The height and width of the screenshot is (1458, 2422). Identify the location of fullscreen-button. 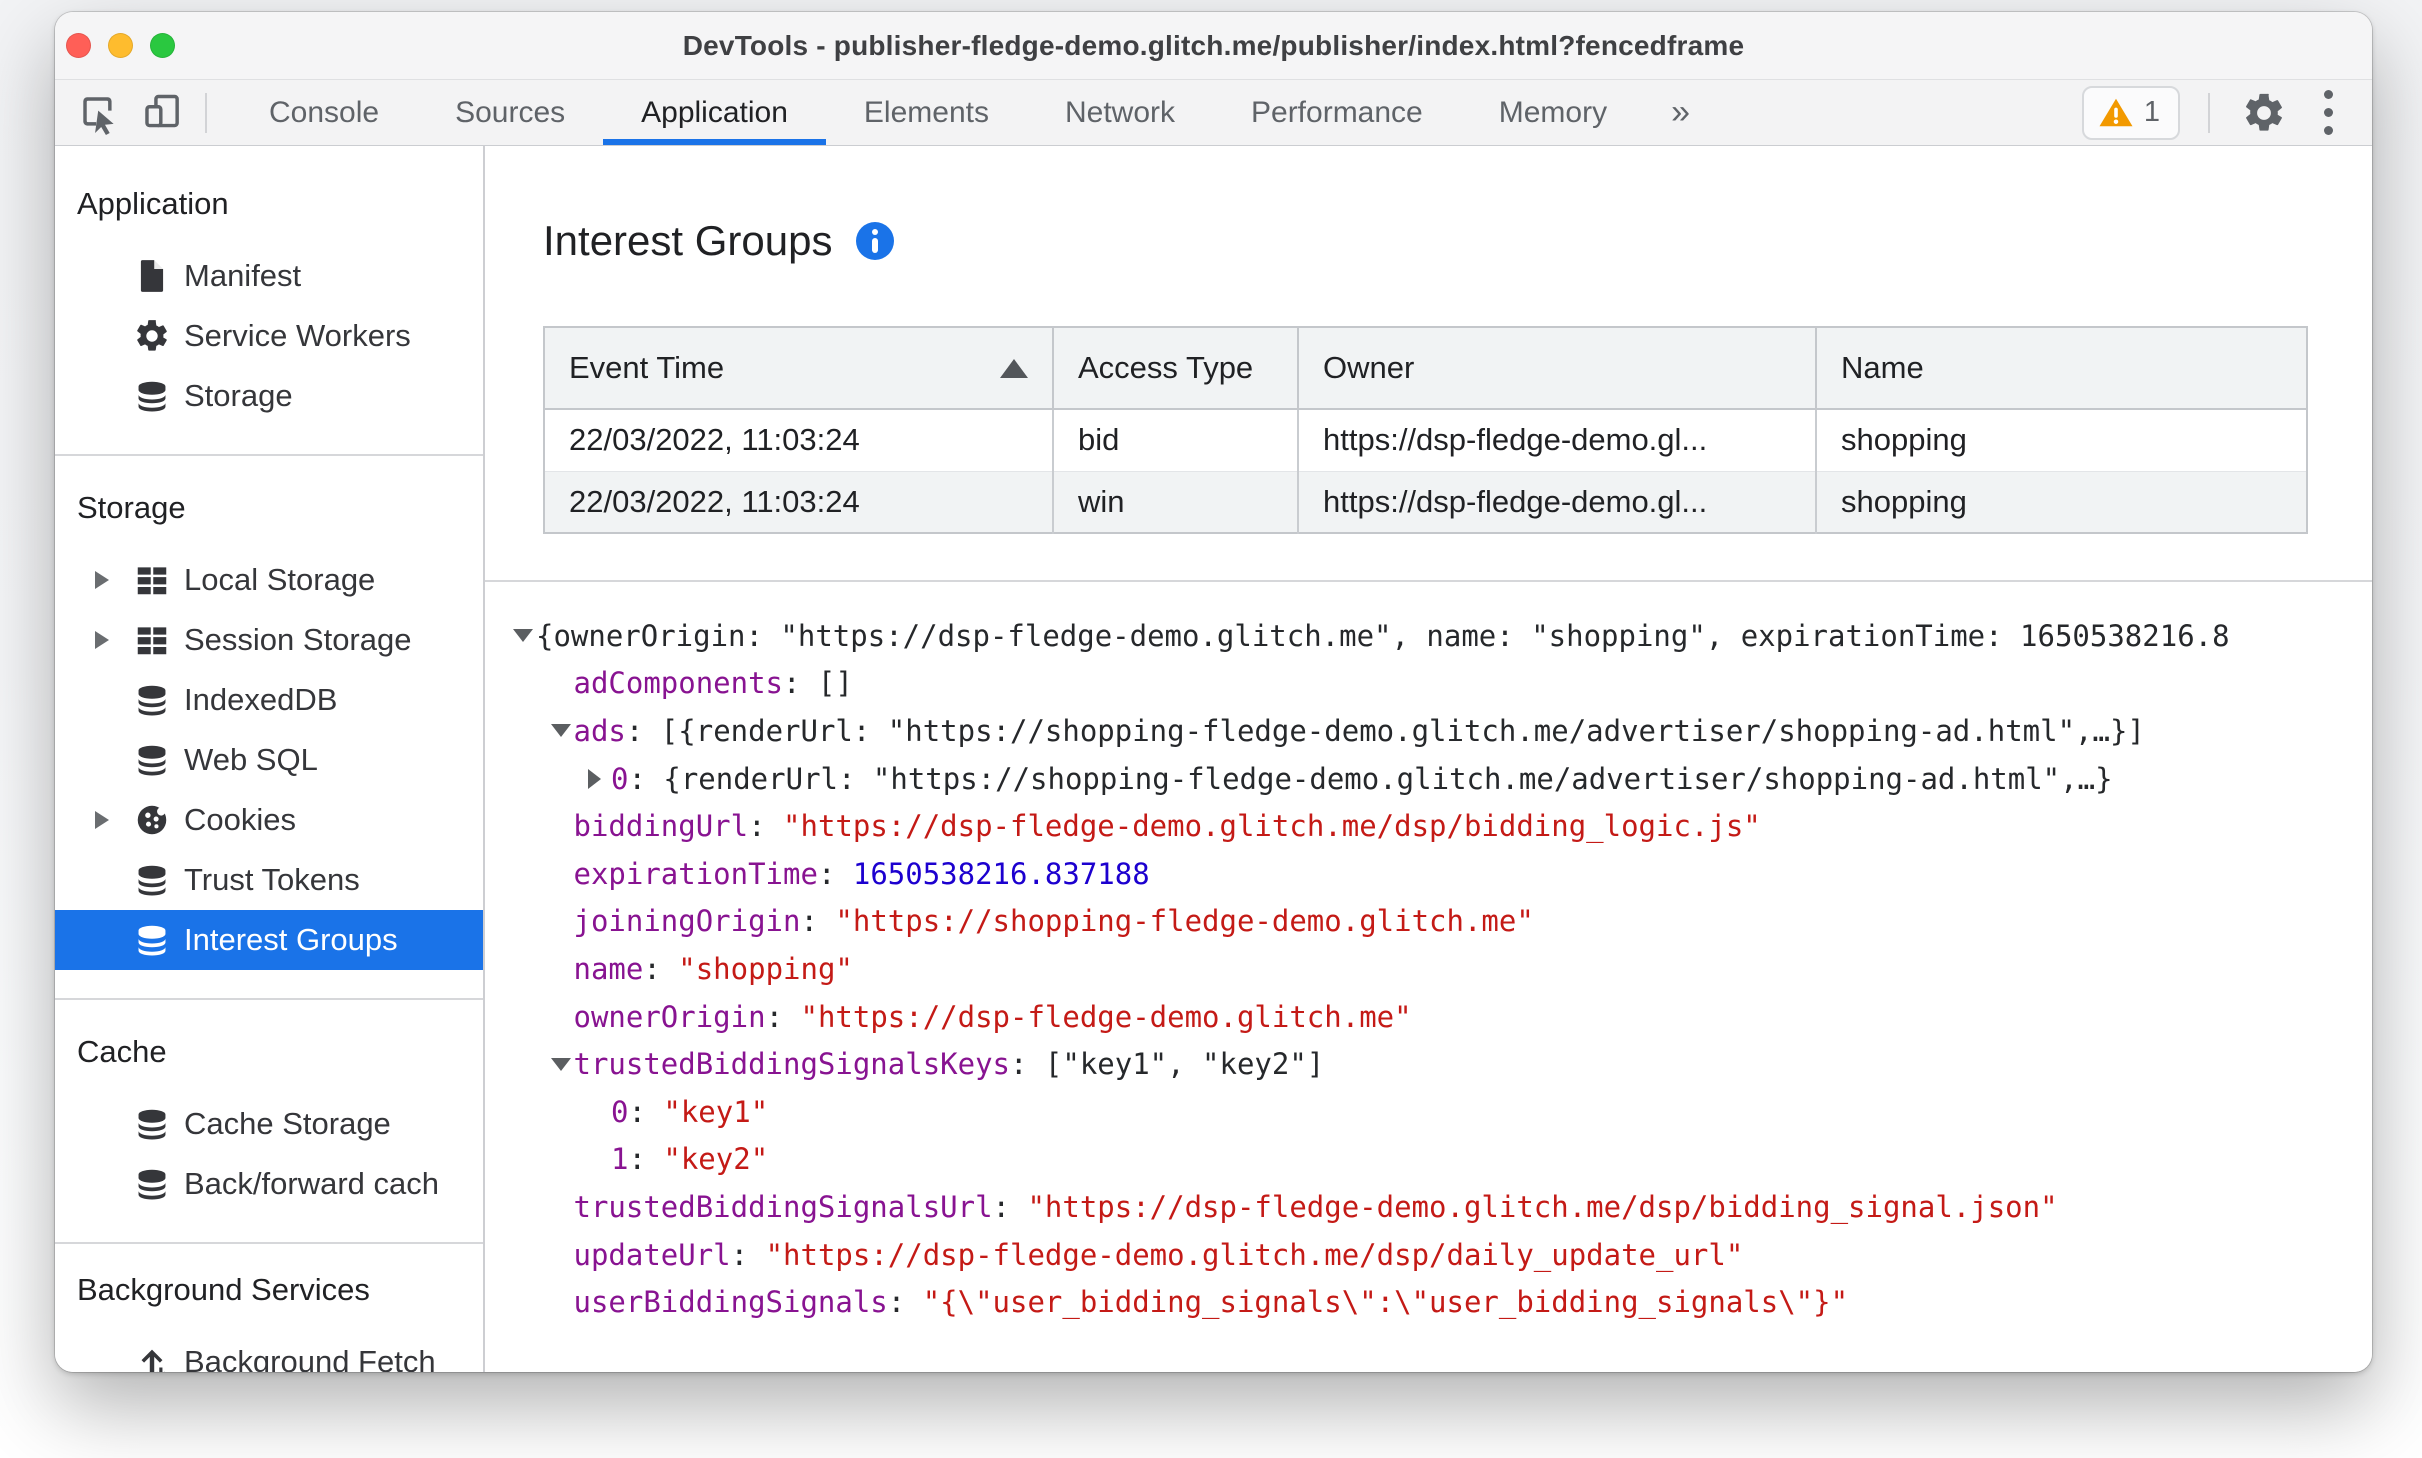
(162, 45).